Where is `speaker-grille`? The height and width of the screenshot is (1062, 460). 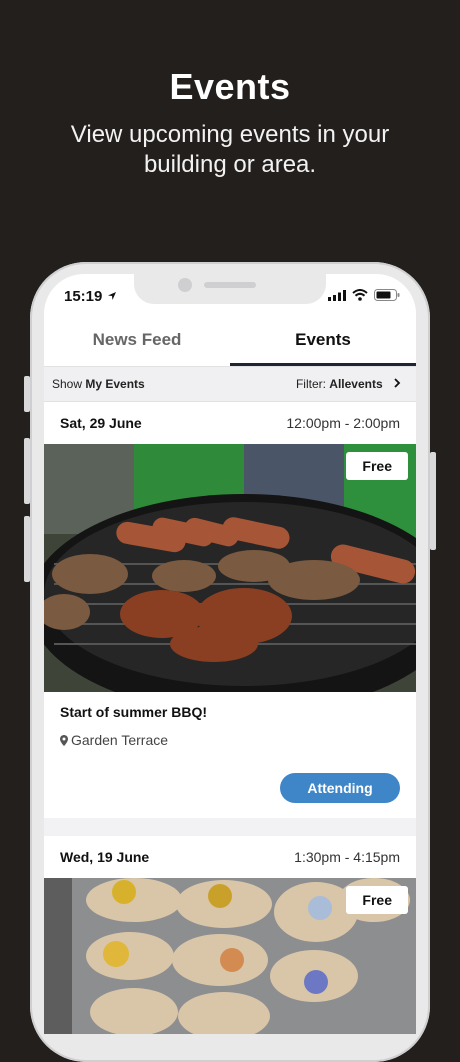 speaker-grille is located at coordinates (230, 285).